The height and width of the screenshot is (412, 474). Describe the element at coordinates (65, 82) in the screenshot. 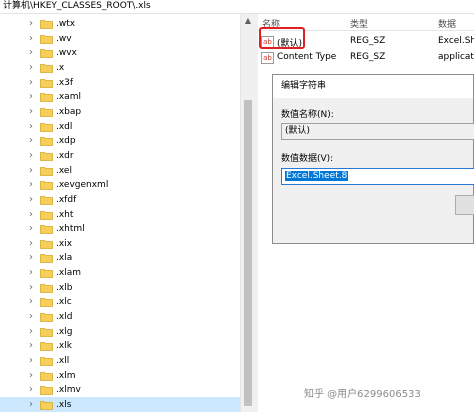

I see `tree-item-label: .x3f` at that location.